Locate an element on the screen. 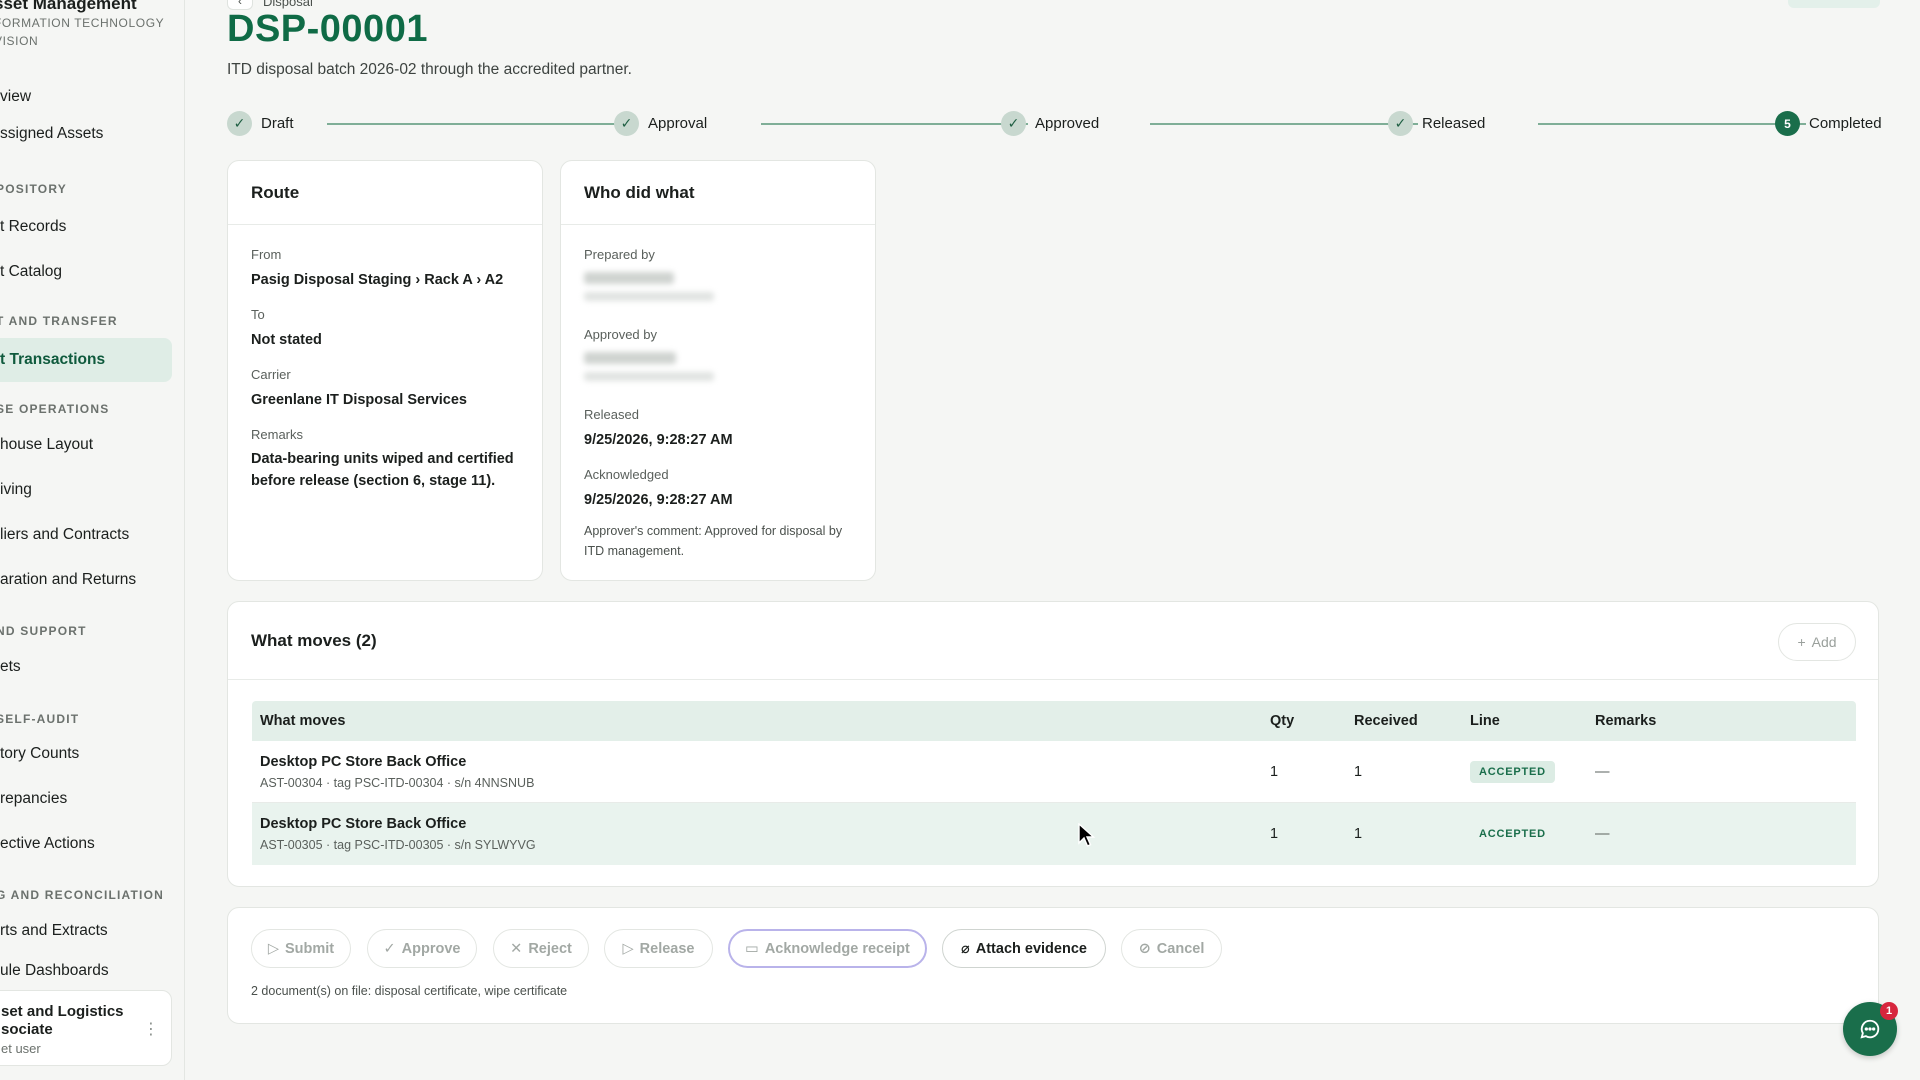  add-button-label: Add is located at coordinates (1824, 642).